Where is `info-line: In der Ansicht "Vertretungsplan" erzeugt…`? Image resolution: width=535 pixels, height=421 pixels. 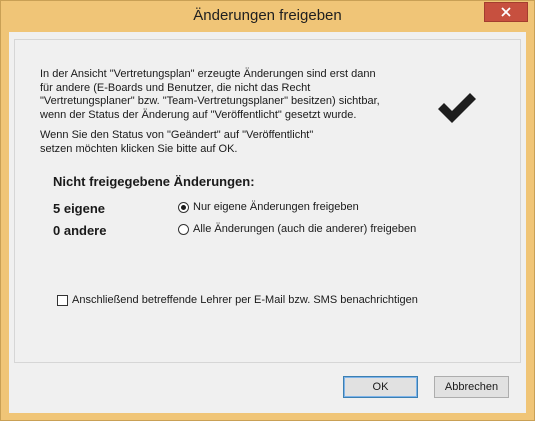
info-line: In der Ansicht "Vertretungsplan" erzeugt… is located at coordinates (208, 74).